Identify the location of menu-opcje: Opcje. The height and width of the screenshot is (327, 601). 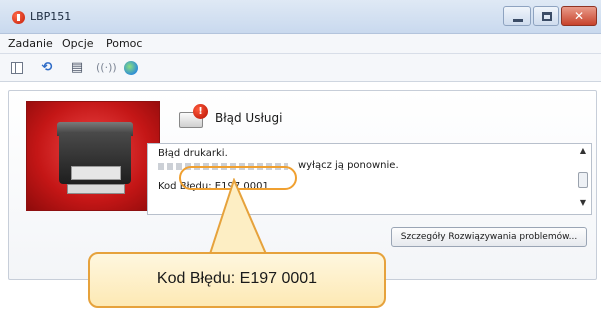
(78, 43).